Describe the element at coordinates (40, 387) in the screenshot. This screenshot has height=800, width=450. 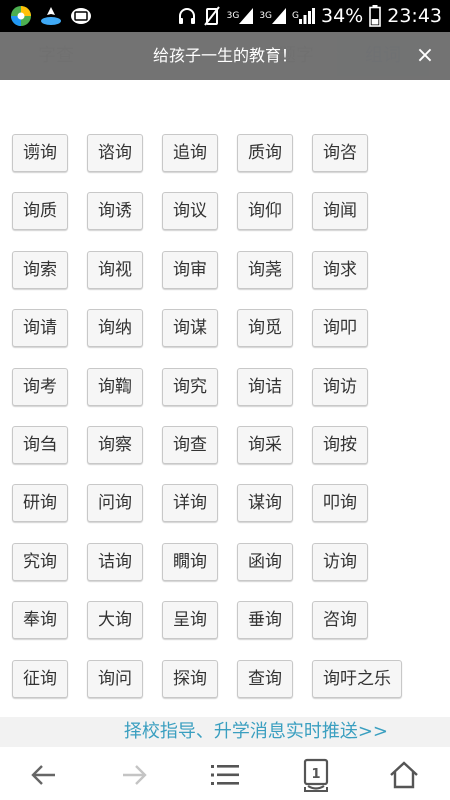
I see `word-button: 询考` at that location.